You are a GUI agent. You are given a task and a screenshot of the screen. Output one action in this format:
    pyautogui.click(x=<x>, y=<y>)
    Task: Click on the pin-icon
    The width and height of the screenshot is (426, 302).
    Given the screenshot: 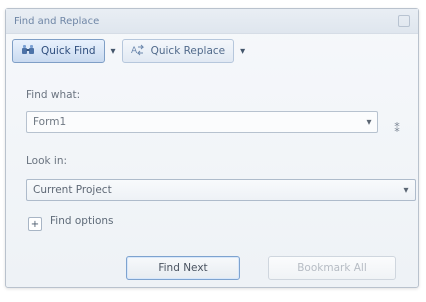 What is the action you would take?
    pyautogui.click(x=404, y=21)
    